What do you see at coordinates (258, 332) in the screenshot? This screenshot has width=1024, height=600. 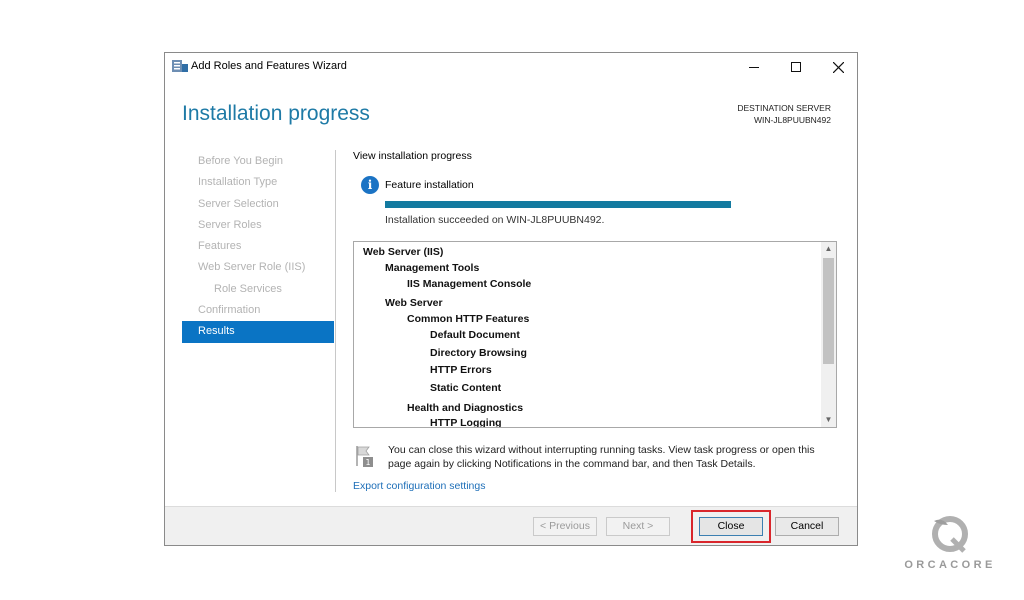 I see `nav-item-results: Results` at bounding box center [258, 332].